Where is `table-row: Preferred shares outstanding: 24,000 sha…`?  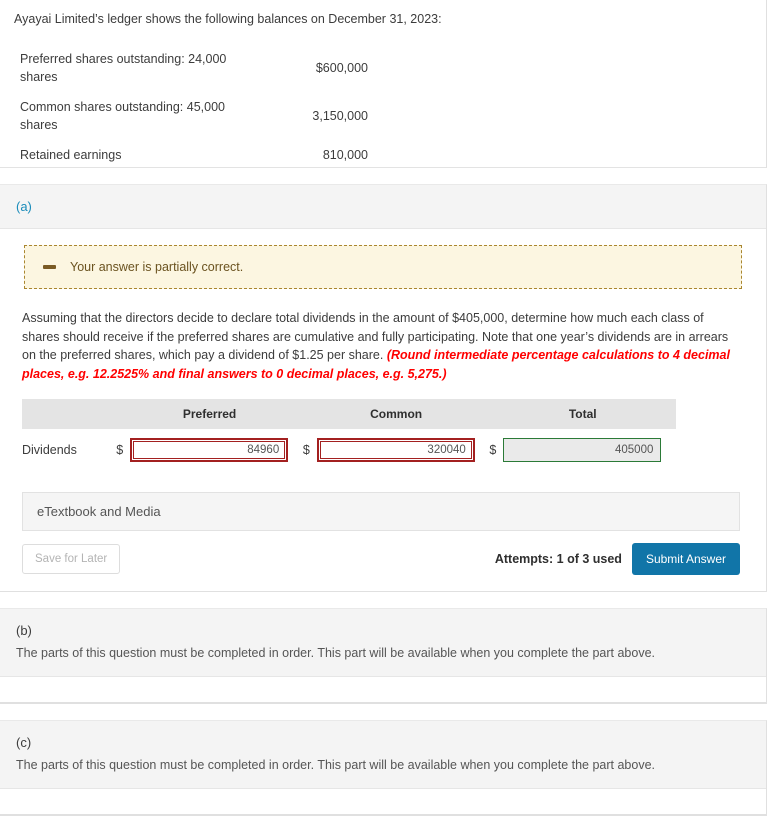 table-row: Preferred shares outstanding: 24,000 sha… is located at coordinates (194, 68).